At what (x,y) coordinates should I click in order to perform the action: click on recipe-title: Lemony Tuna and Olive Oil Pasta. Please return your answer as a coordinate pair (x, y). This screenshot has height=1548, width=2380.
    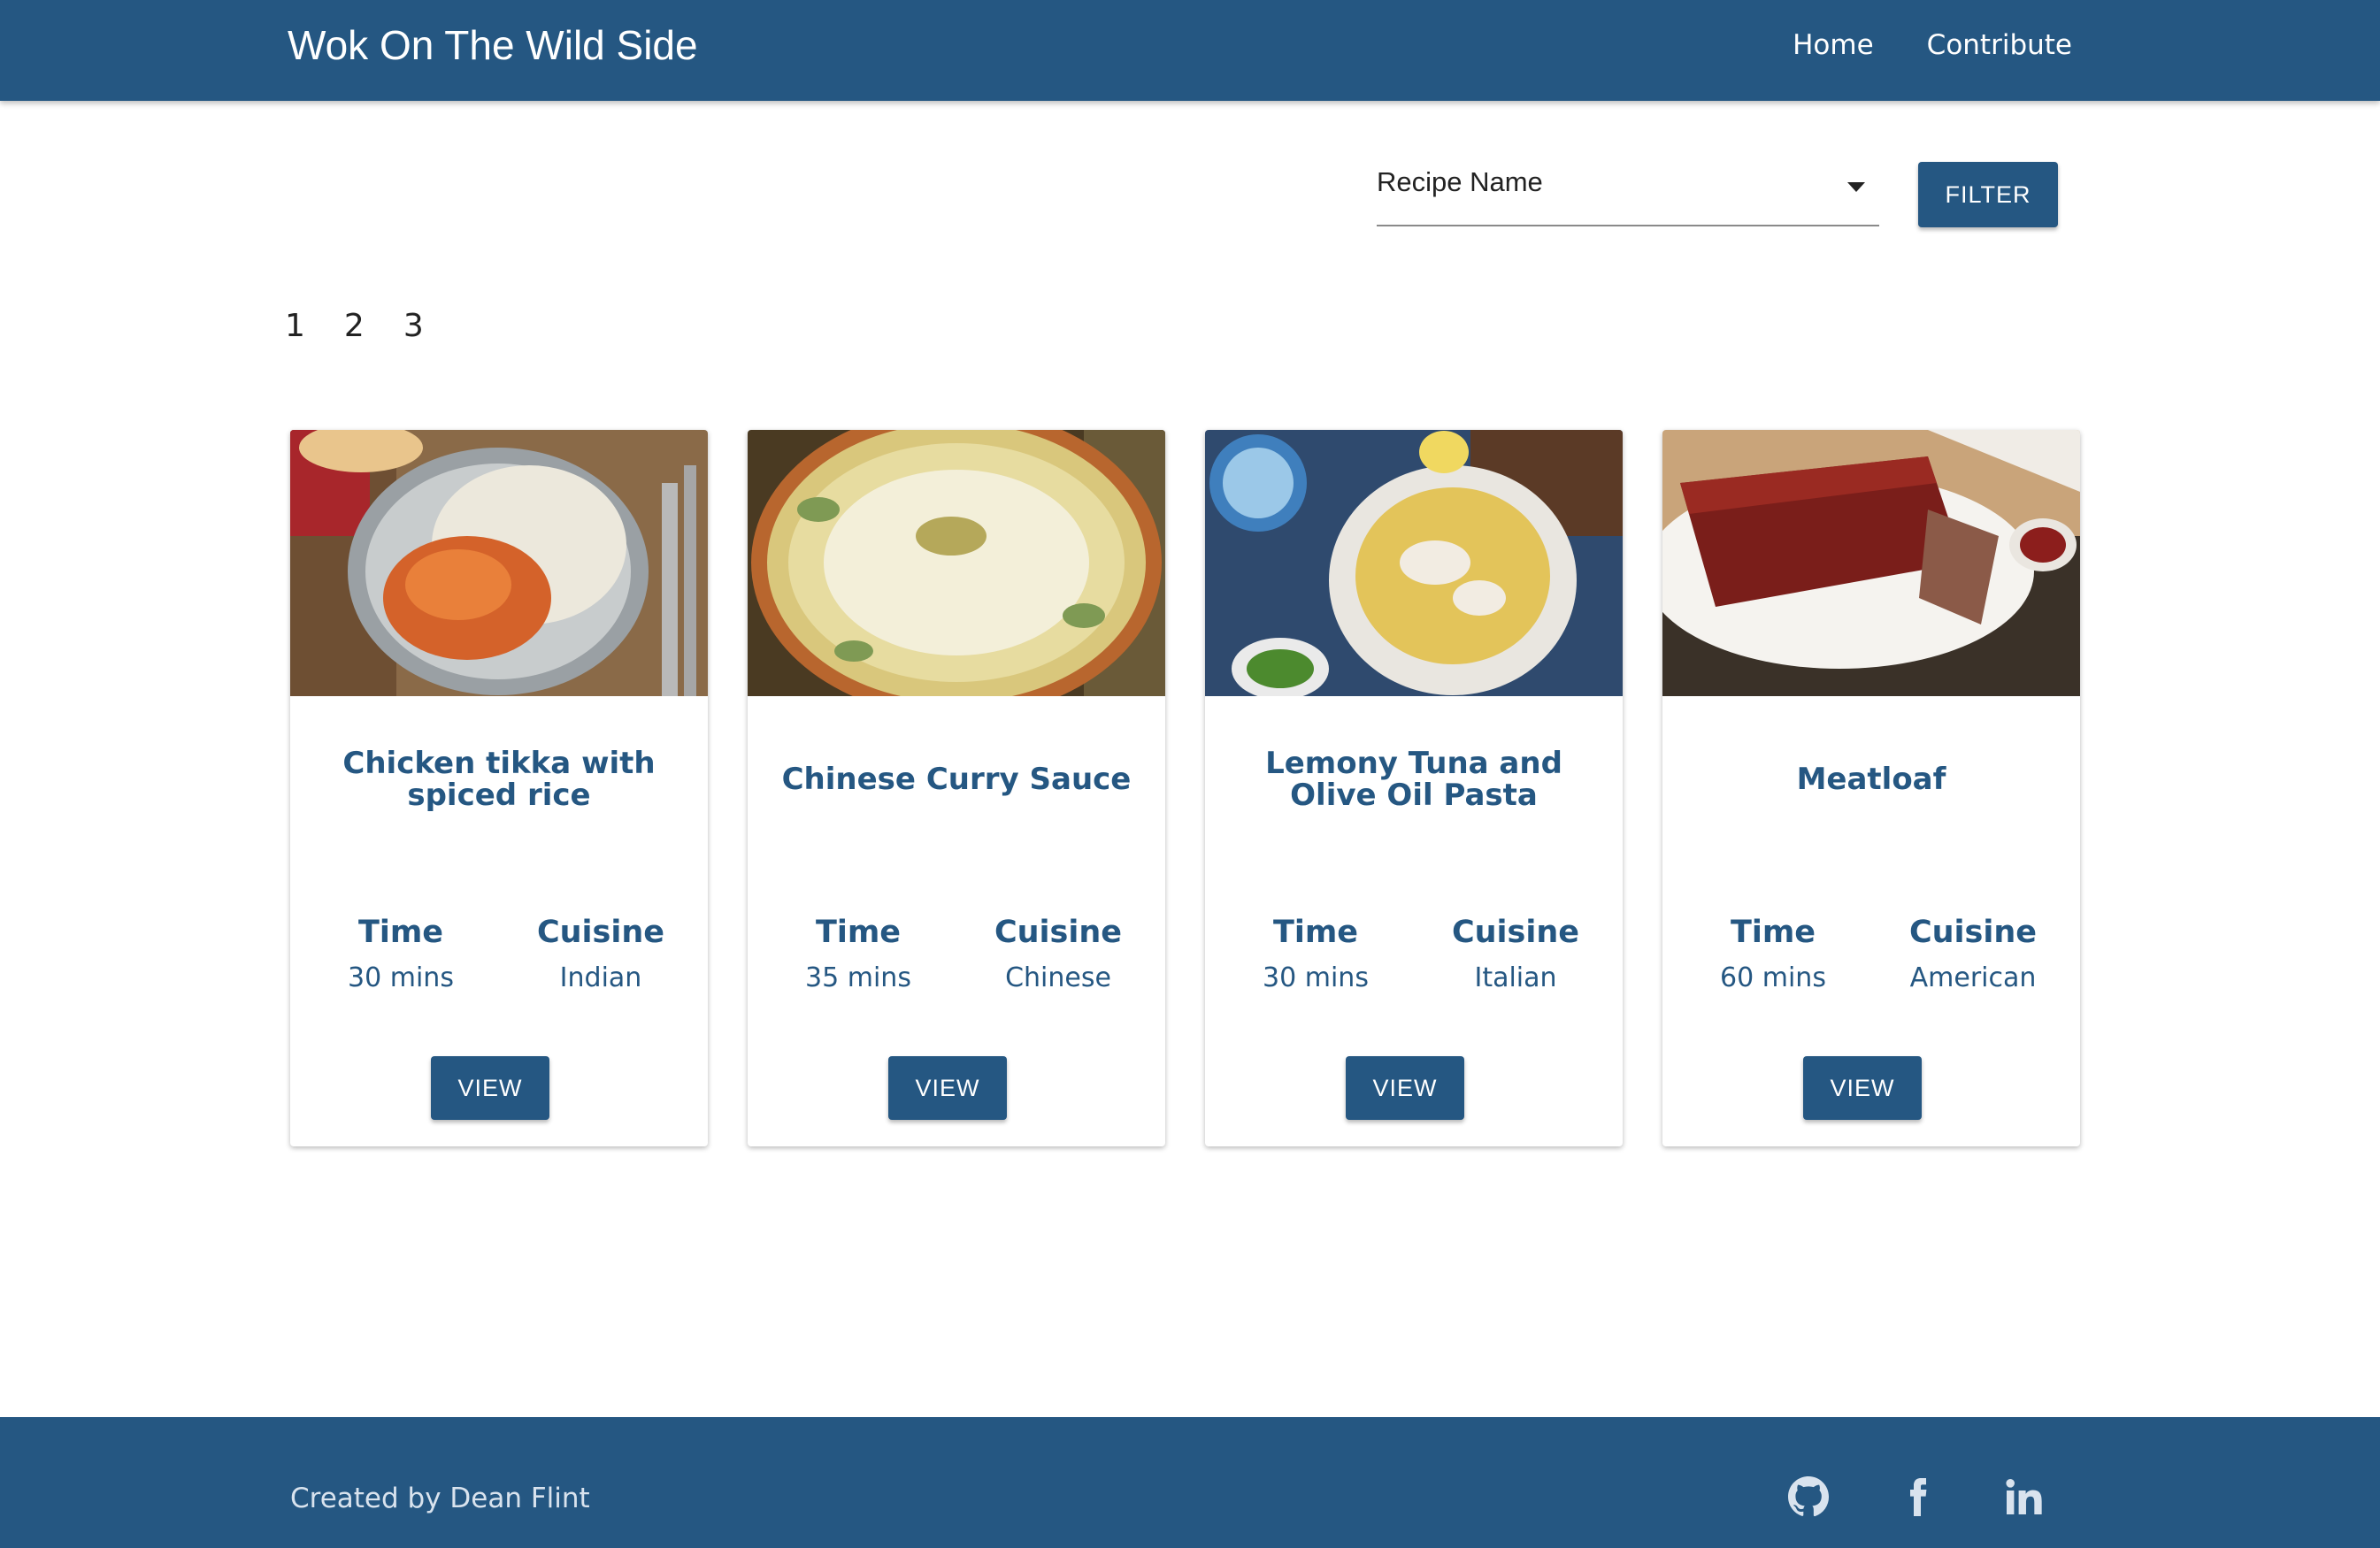
    Looking at the image, I should click on (1413, 780).